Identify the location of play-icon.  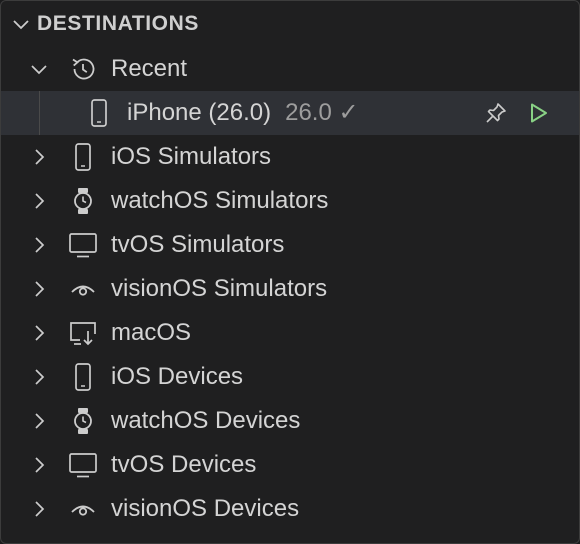
(538, 113).